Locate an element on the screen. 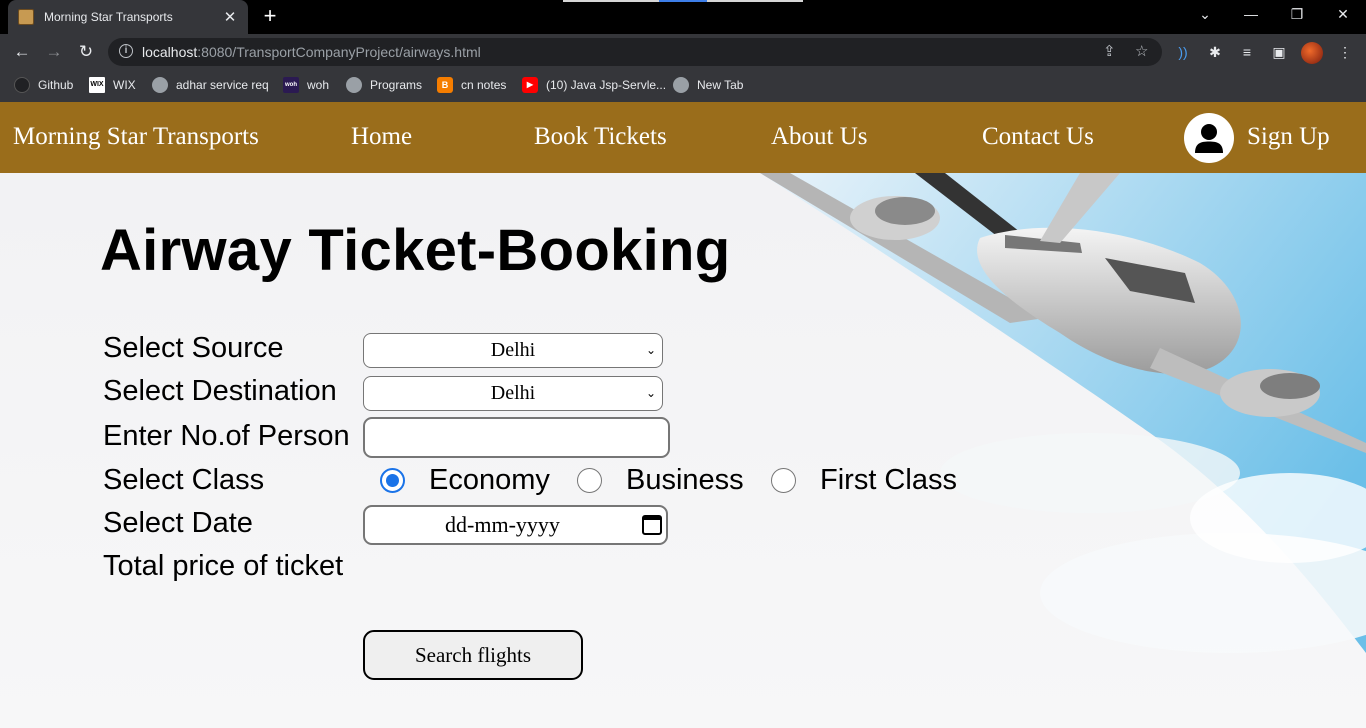 This screenshot has width=1366, height=728. source-select: Delhi ⌄ is located at coordinates (513, 350).